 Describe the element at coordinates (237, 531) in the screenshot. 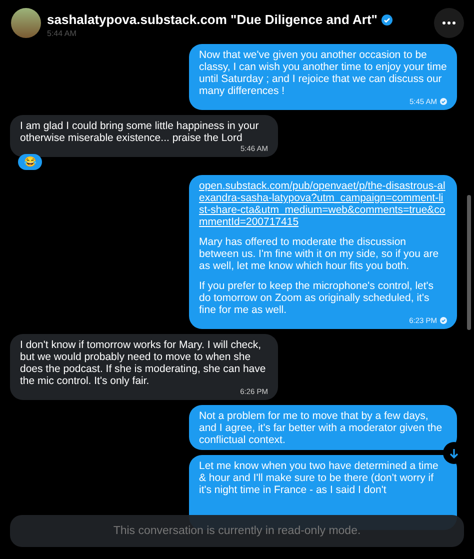

I see `read-only-notice: This conversation is currently in read-only mode.` at that location.